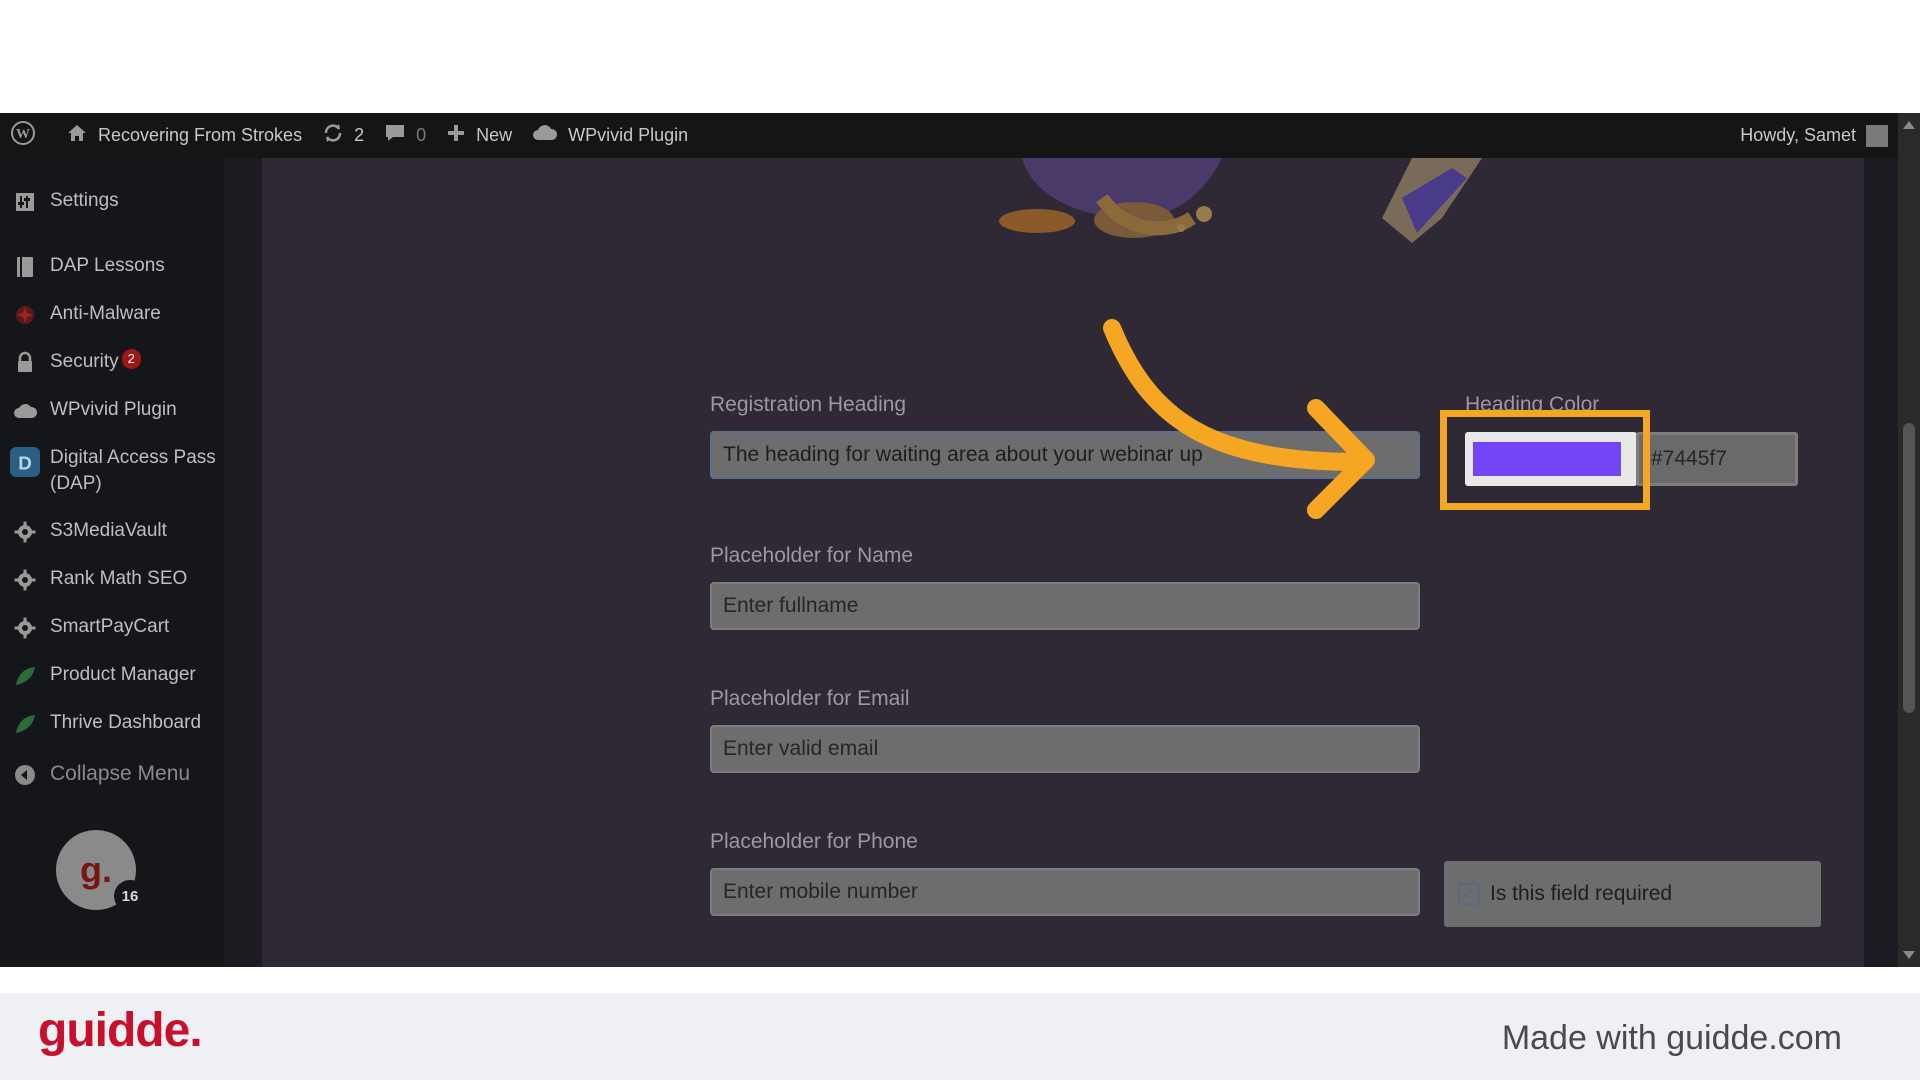 Image resolution: width=1920 pixels, height=1080 pixels. I want to click on comments-link: 0, so click(405, 135).